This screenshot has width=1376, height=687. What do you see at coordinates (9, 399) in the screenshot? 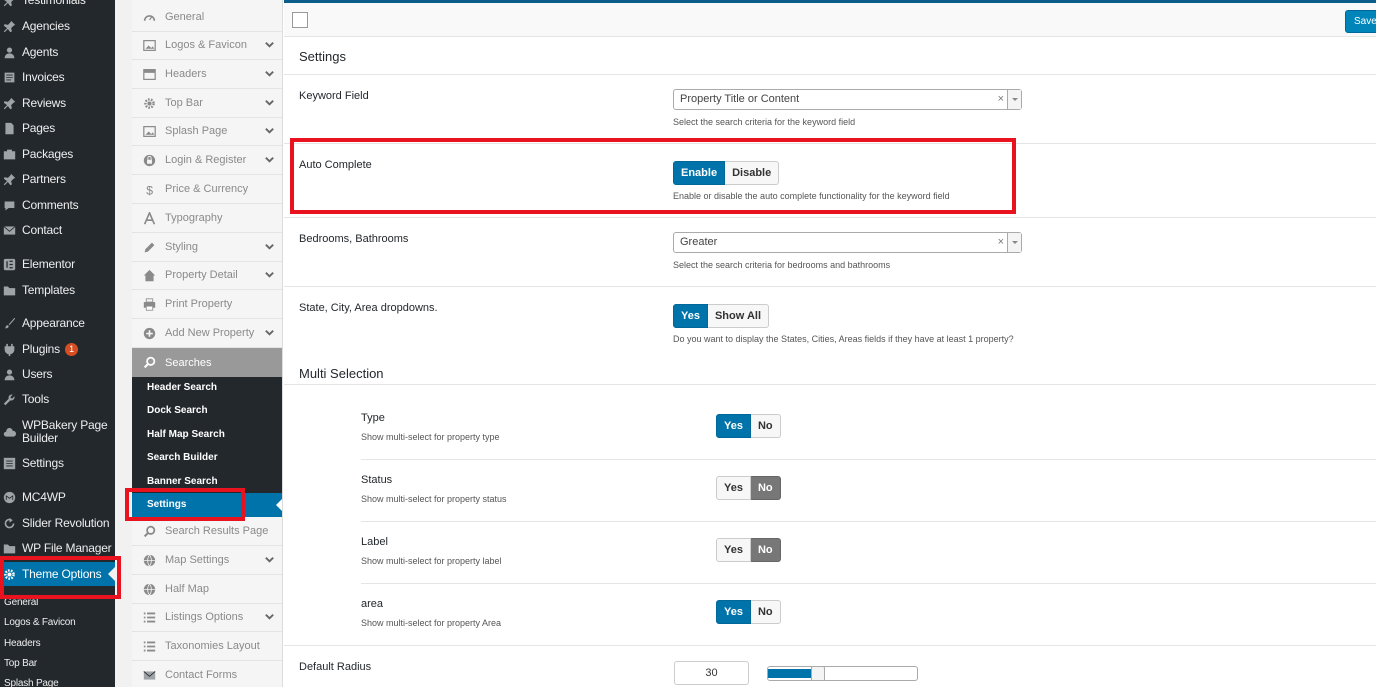
I see `wrench-icon` at bounding box center [9, 399].